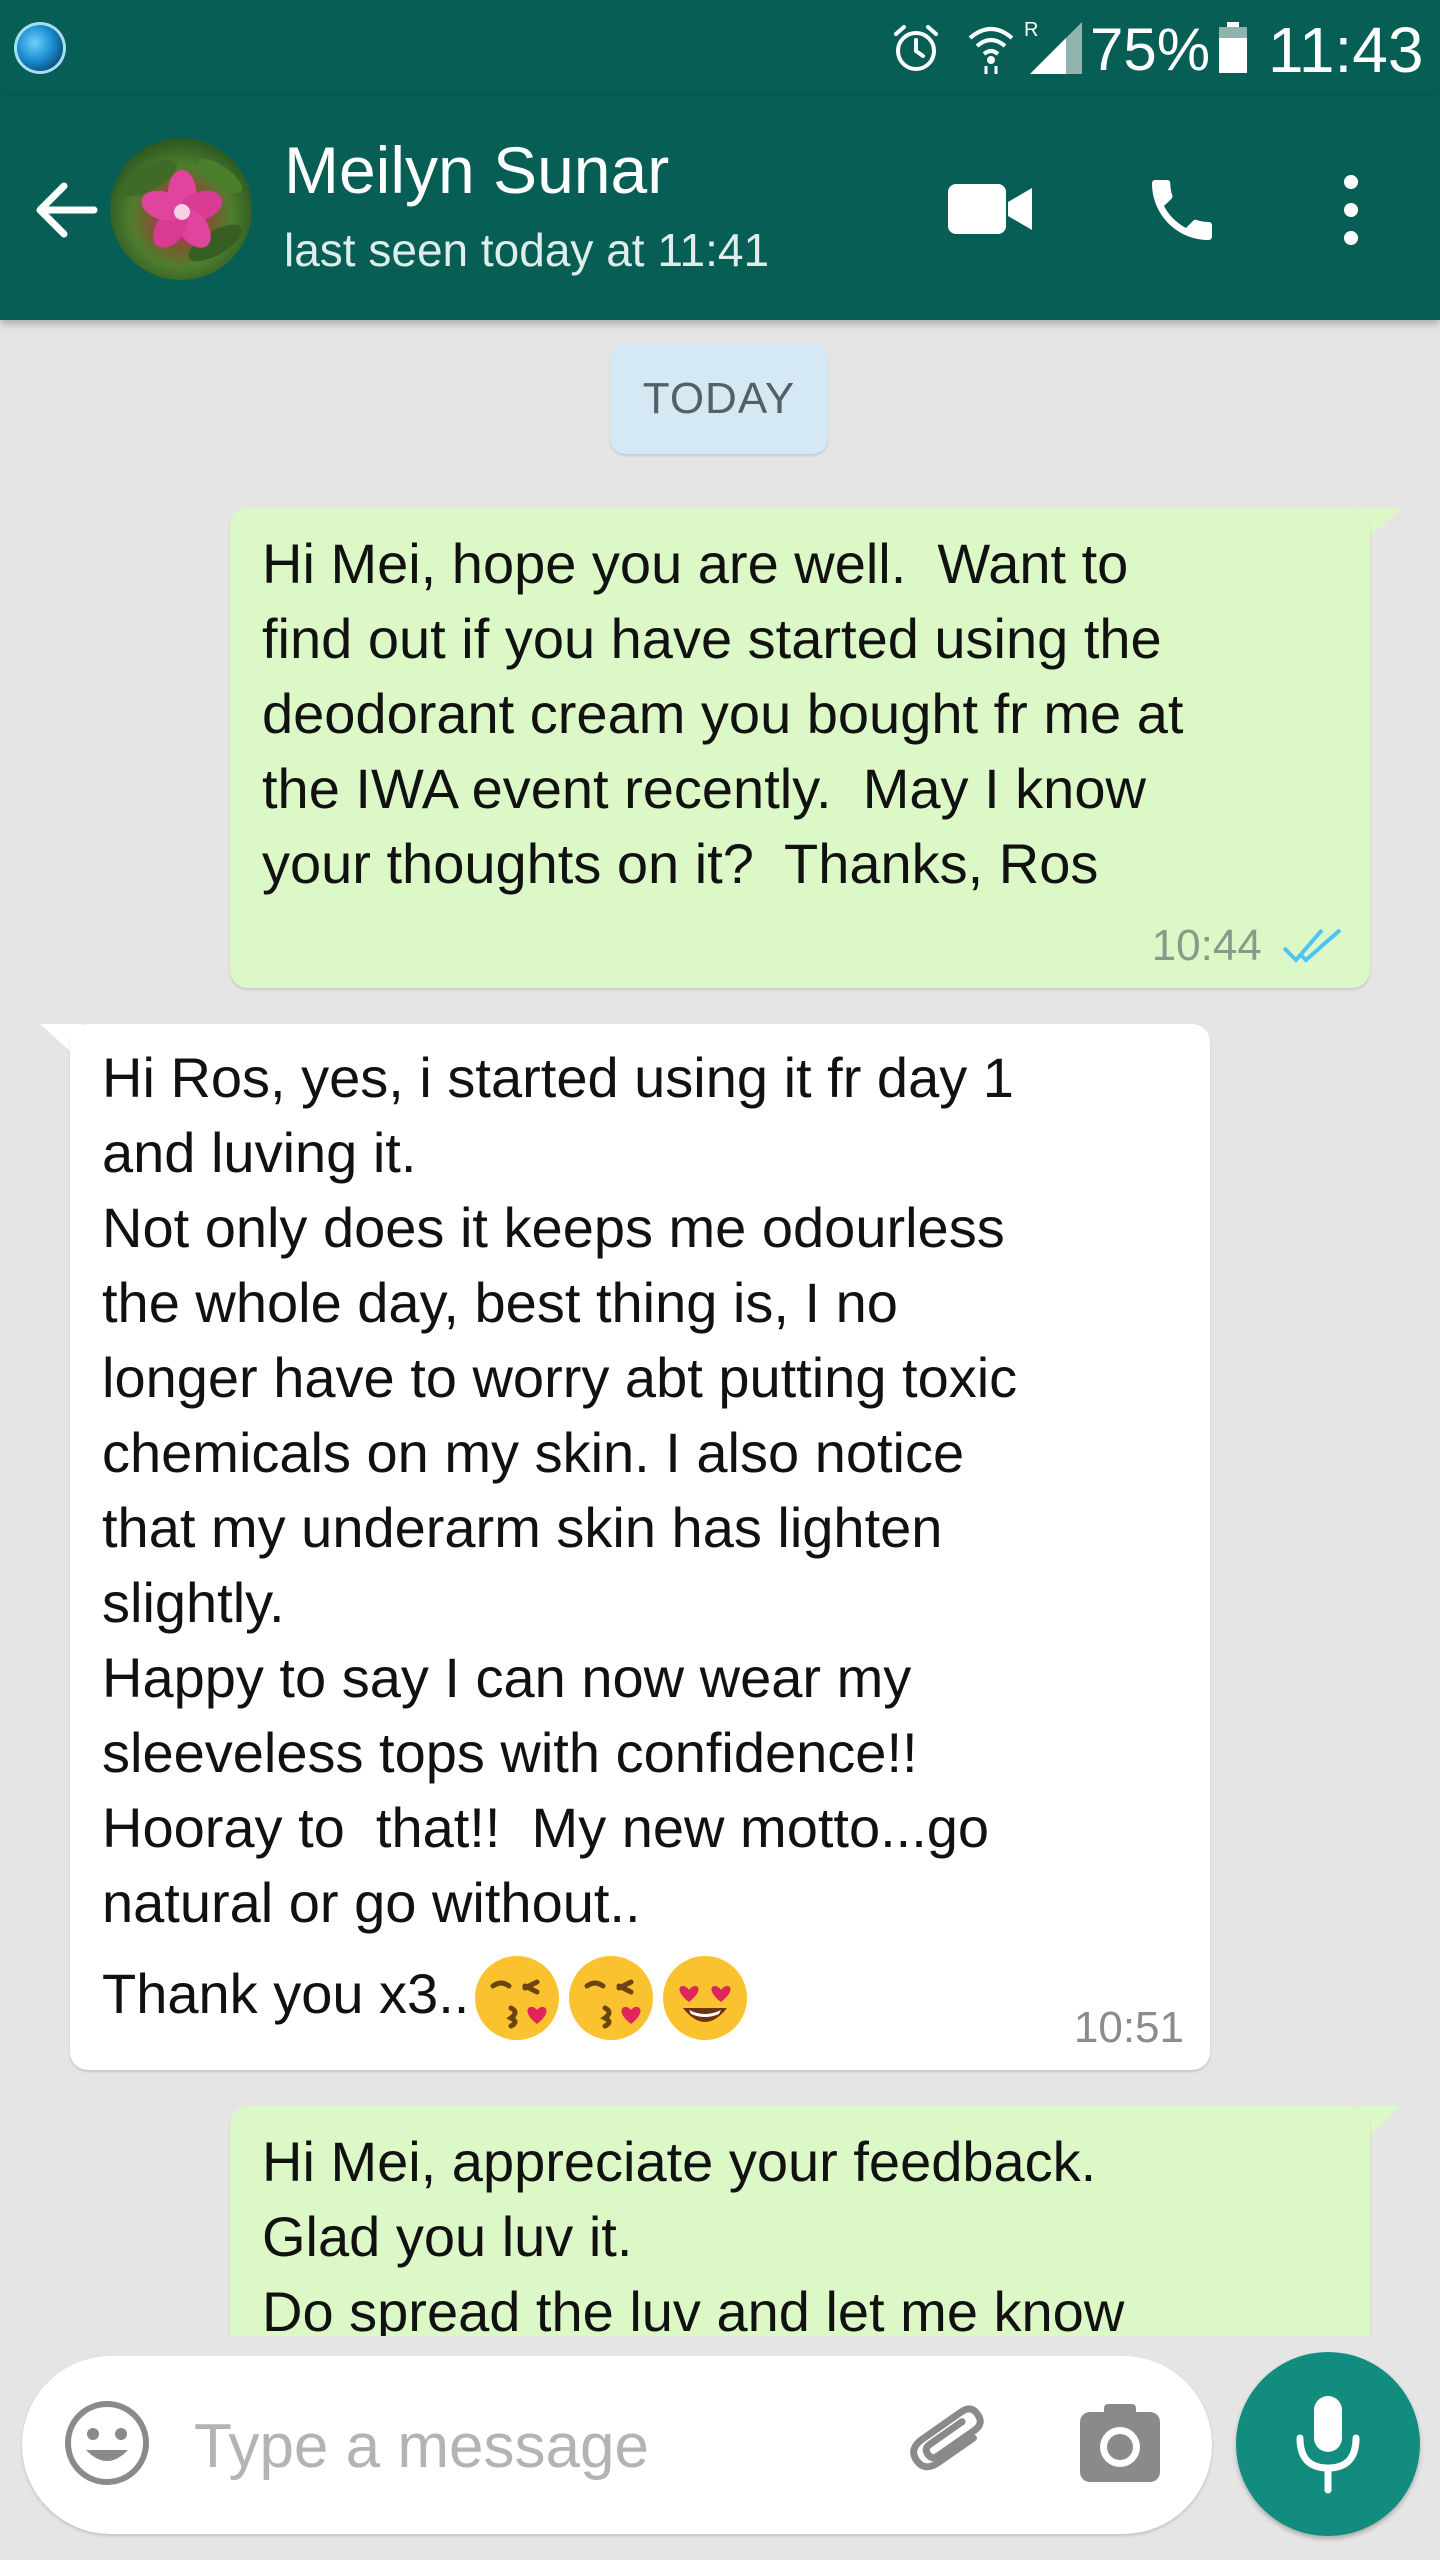 The height and width of the screenshot is (2560, 1440). What do you see at coordinates (1351, 210) in the screenshot?
I see `more-vert-icon` at bounding box center [1351, 210].